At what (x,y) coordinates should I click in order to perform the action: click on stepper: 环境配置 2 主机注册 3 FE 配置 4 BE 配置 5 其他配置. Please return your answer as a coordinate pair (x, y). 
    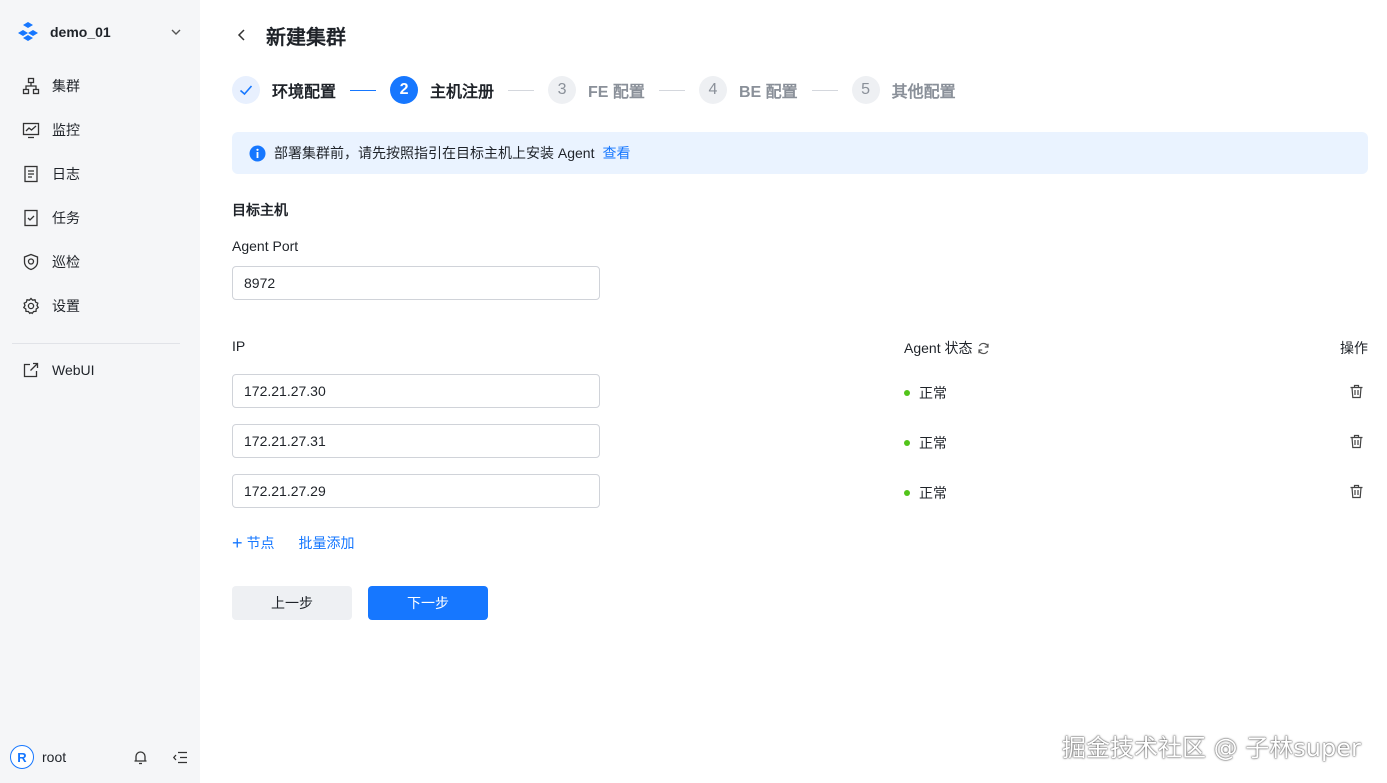
    Looking at the image, I should click on (594, 90).